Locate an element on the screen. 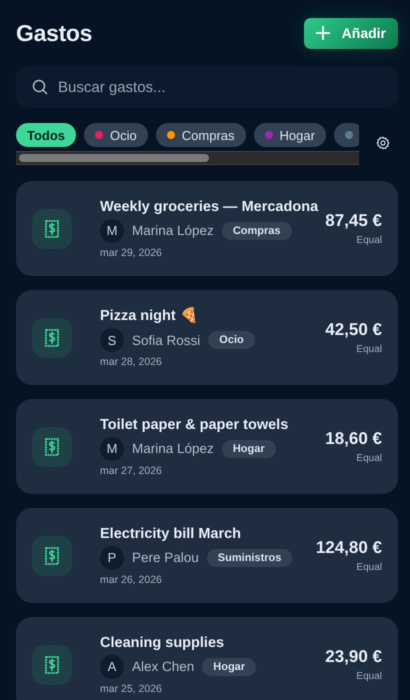 The height and width of the screenshot is (700, 410). expense-card: Weekly groceries — Mercadona M Marina López Compras mar 29, 2026 87,45 € Equal is located at coordinates (207, 228).